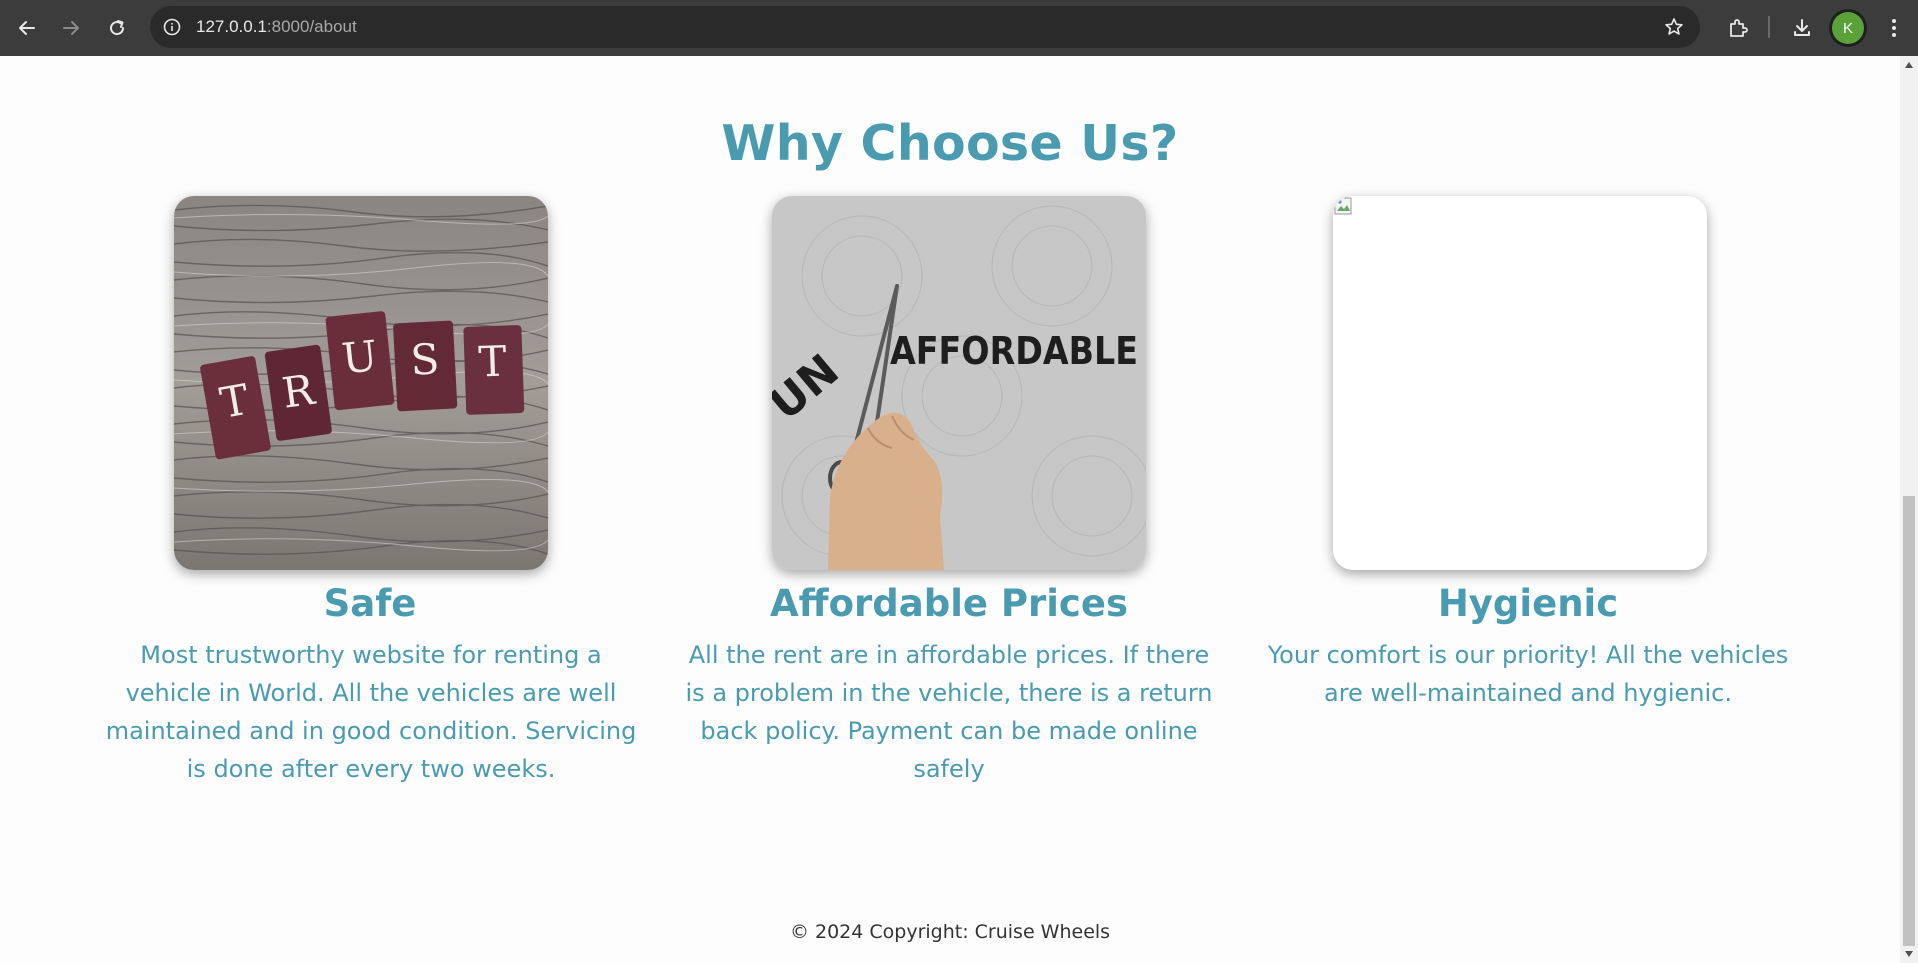 The image size is (1918, 963). Describe the element at coordinates (1738, 28) in the screenshot. I see `extensions-icon` at that location.